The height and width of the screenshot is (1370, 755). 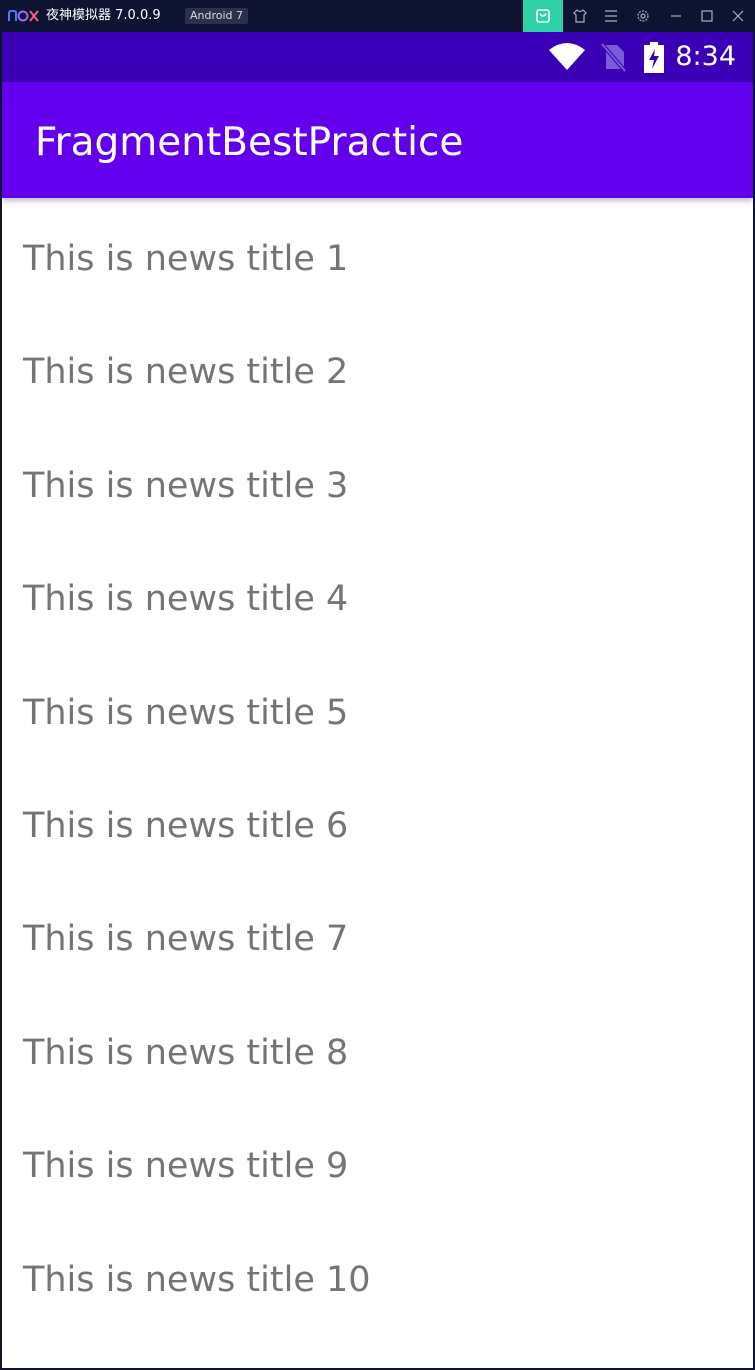 I want to click on close-button, so click(x=738, y=16).